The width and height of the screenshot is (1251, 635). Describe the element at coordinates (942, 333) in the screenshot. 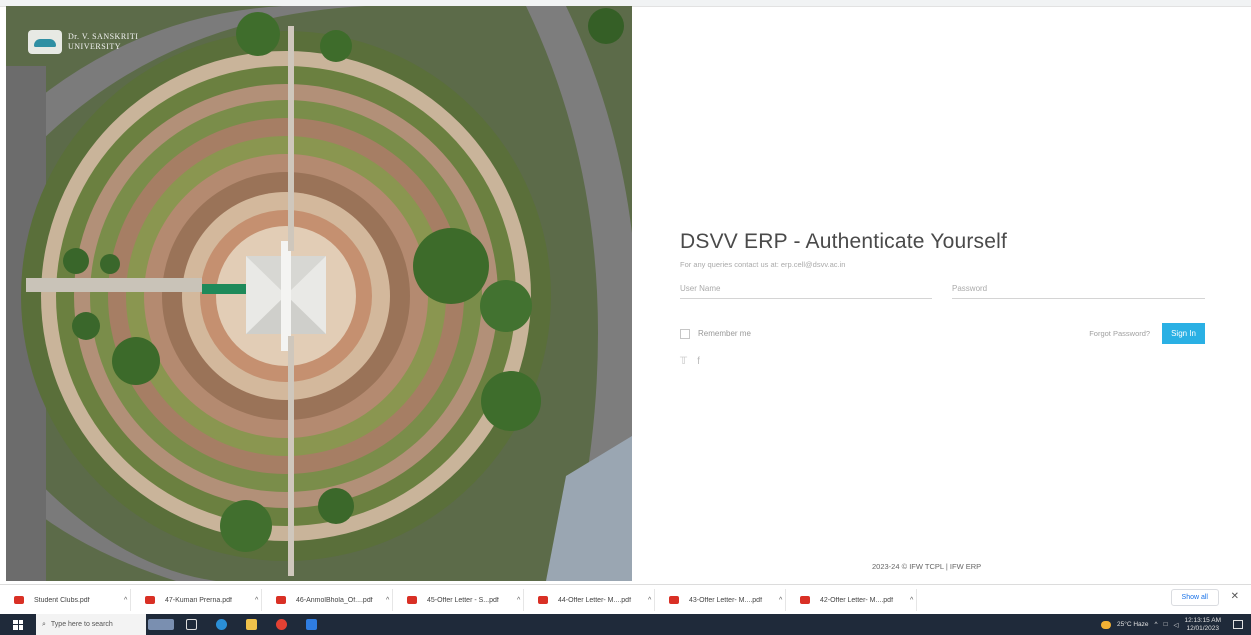

I see `actions-row: Remember me Forgot Password? Sign In` at that location.